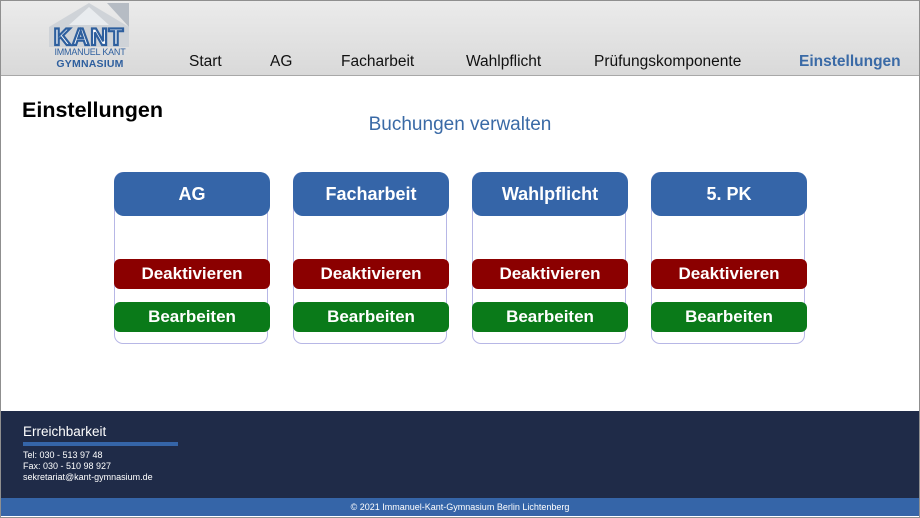  What do you see at coordinates (729, 258) in the screenshot?
I see `booking-card-5pk: 5. PK Deaktivieren Bearbeiten` at bounding box center [729, 258].